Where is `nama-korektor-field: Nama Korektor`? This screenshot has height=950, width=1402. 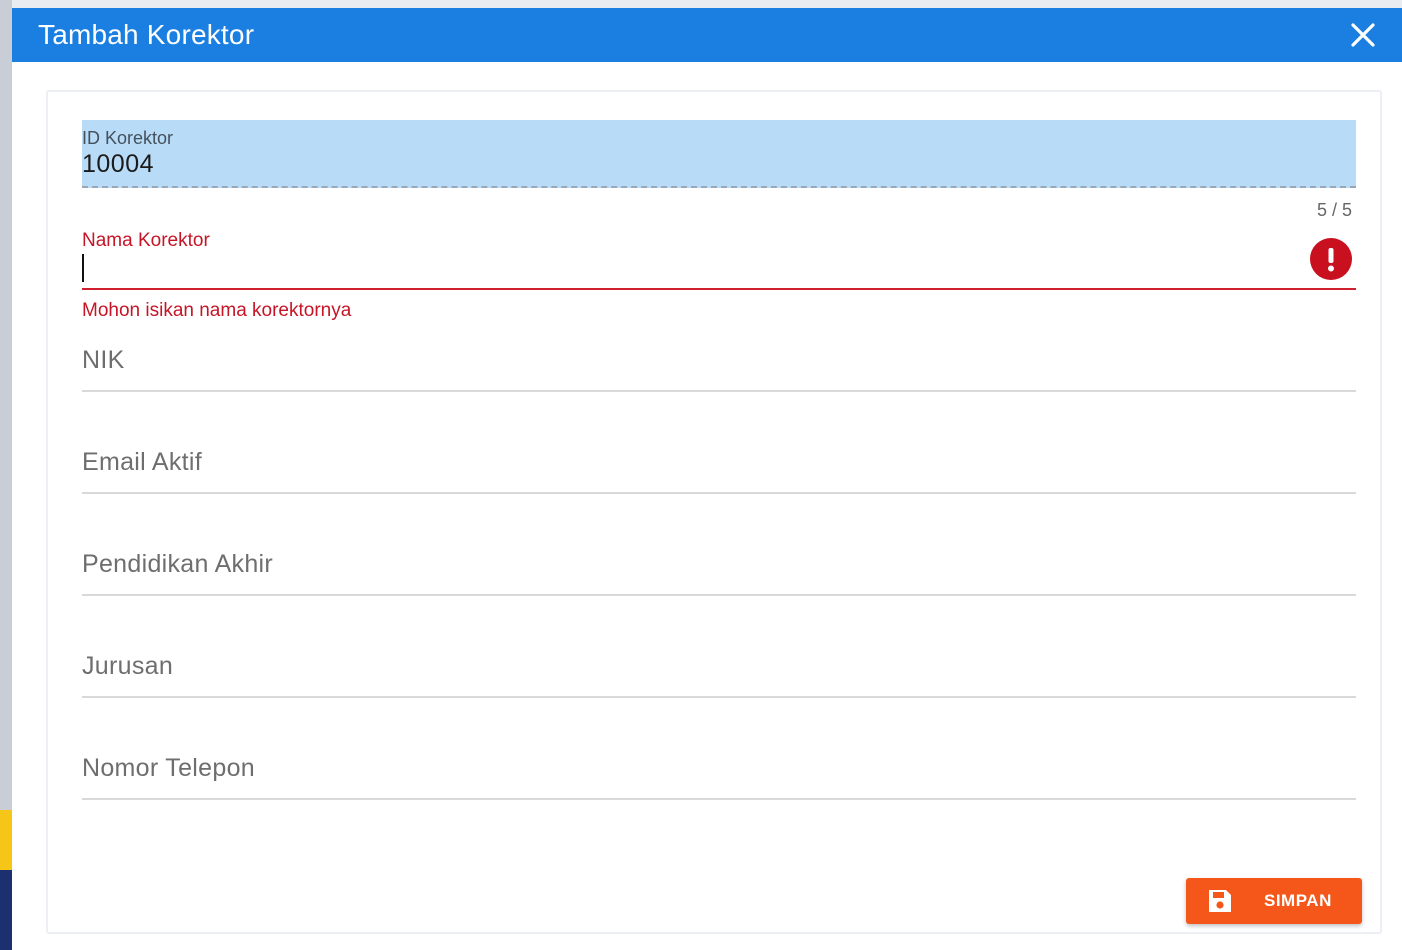
nama-korektor-field: Nama Korektor is located at coordinates (719, 258).